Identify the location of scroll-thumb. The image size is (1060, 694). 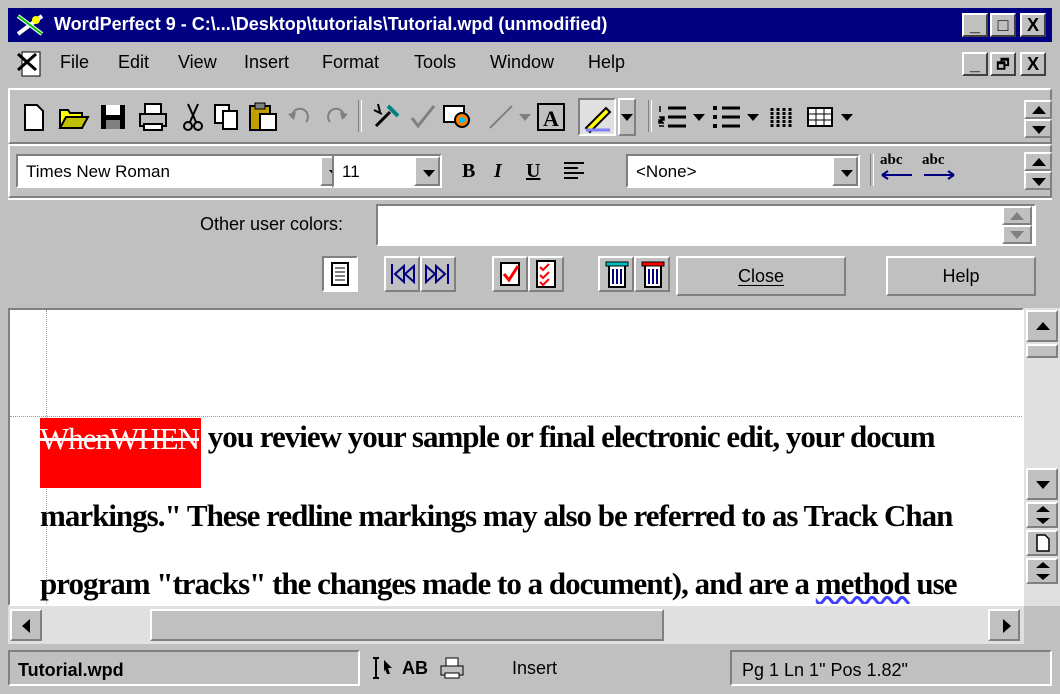
(1042, 351).